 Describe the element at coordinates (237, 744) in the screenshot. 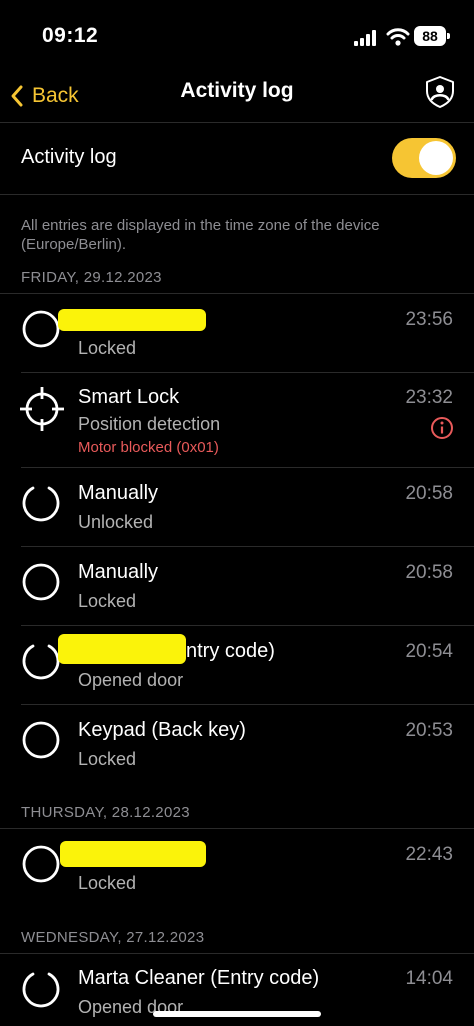

I see `log-entry: Keypad (Back key) Locked 20:53` at that location.